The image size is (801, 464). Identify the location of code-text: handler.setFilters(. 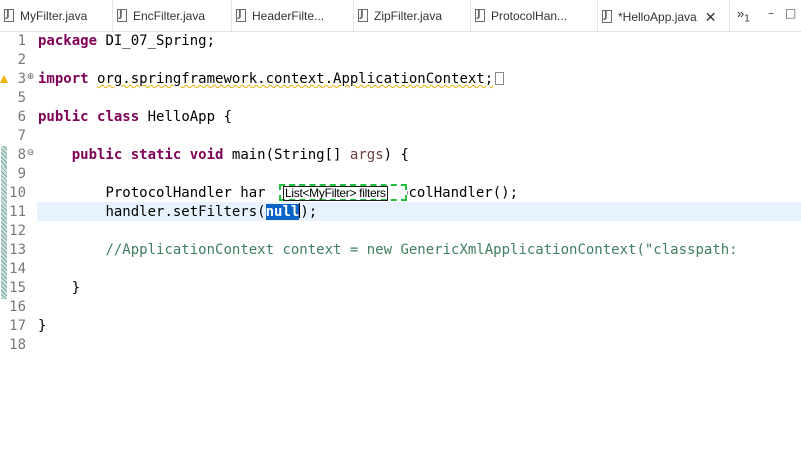
(185, 212).